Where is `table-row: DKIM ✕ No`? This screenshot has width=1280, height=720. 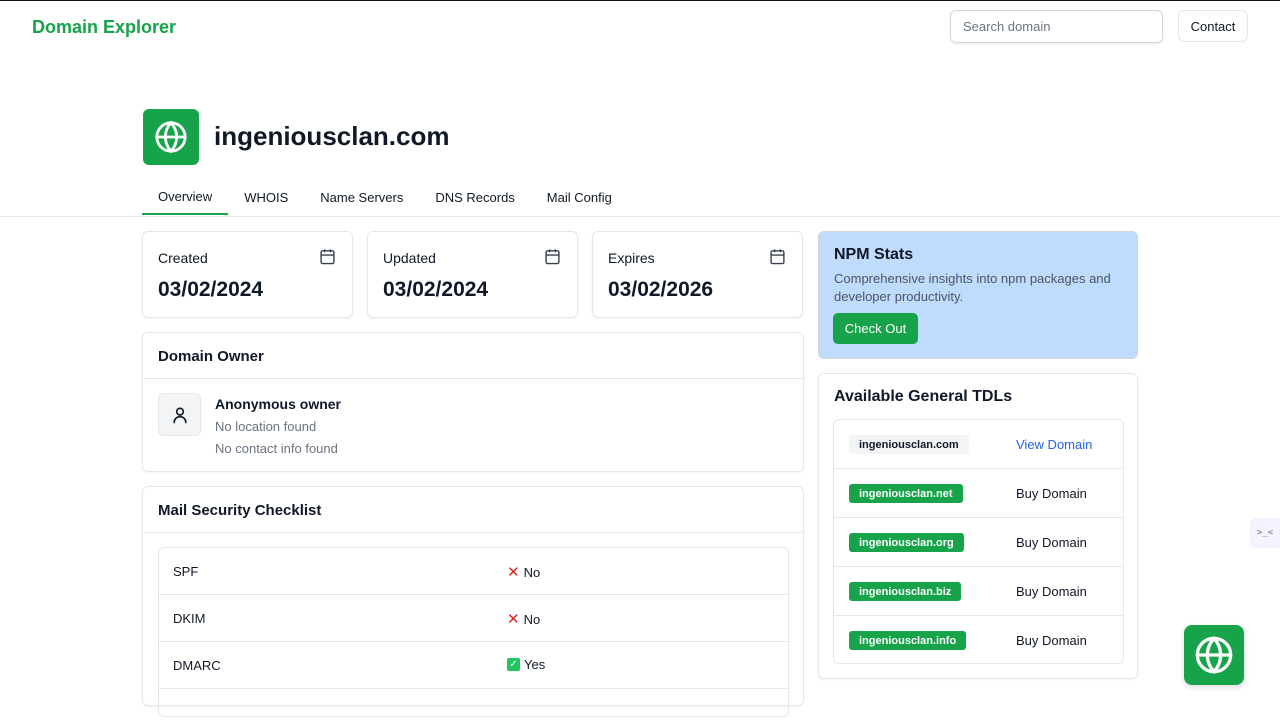 table-row: DKIM ✕ No is located at coordinates (473, 618).